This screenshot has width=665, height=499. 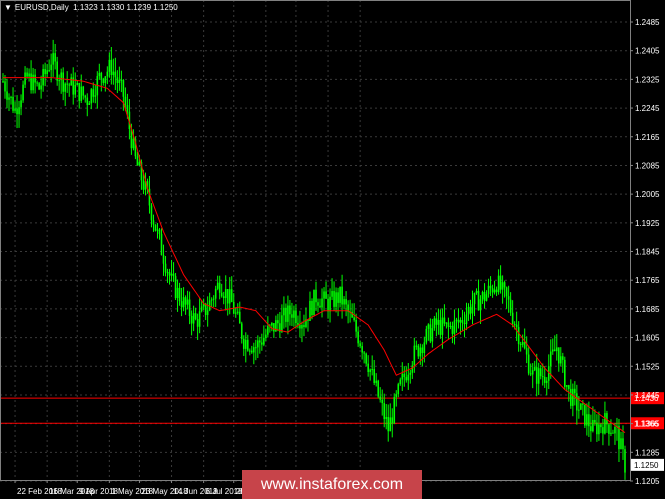 I want to click on symbol-label: EURUSD,Daily, so click(x=41, y=7).